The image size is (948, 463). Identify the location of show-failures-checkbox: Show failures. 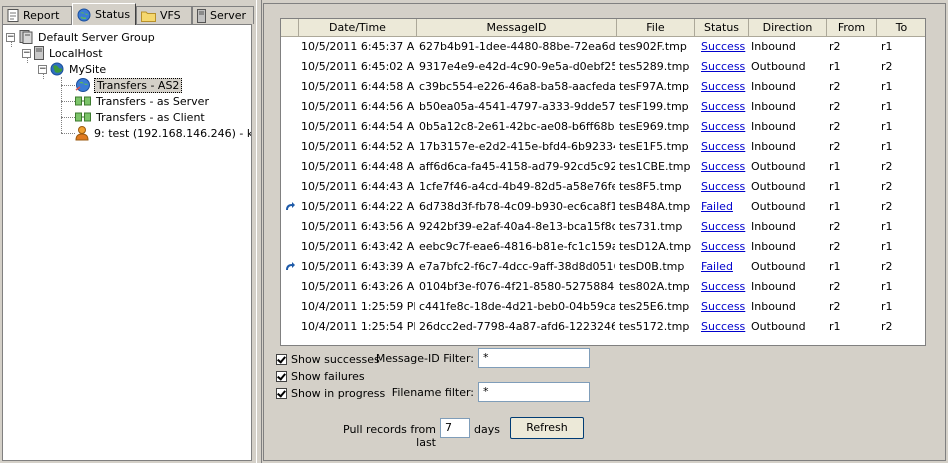
(320, 376).